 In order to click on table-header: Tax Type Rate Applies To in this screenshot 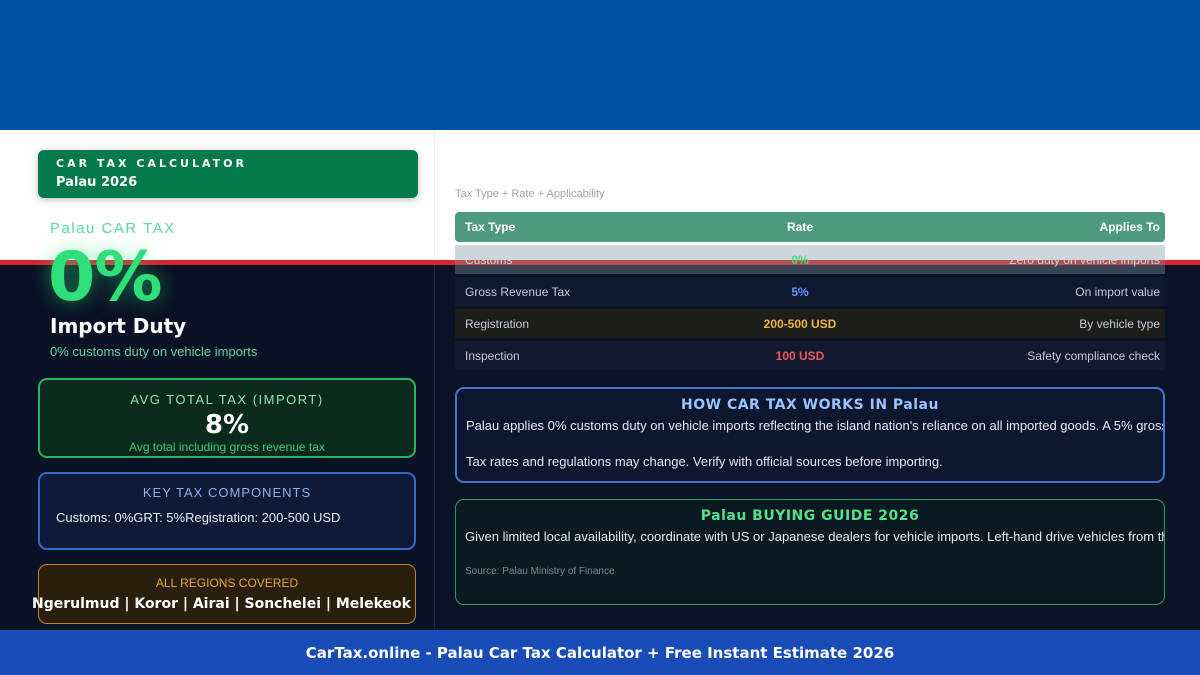, I will do `click(810, 227)`.